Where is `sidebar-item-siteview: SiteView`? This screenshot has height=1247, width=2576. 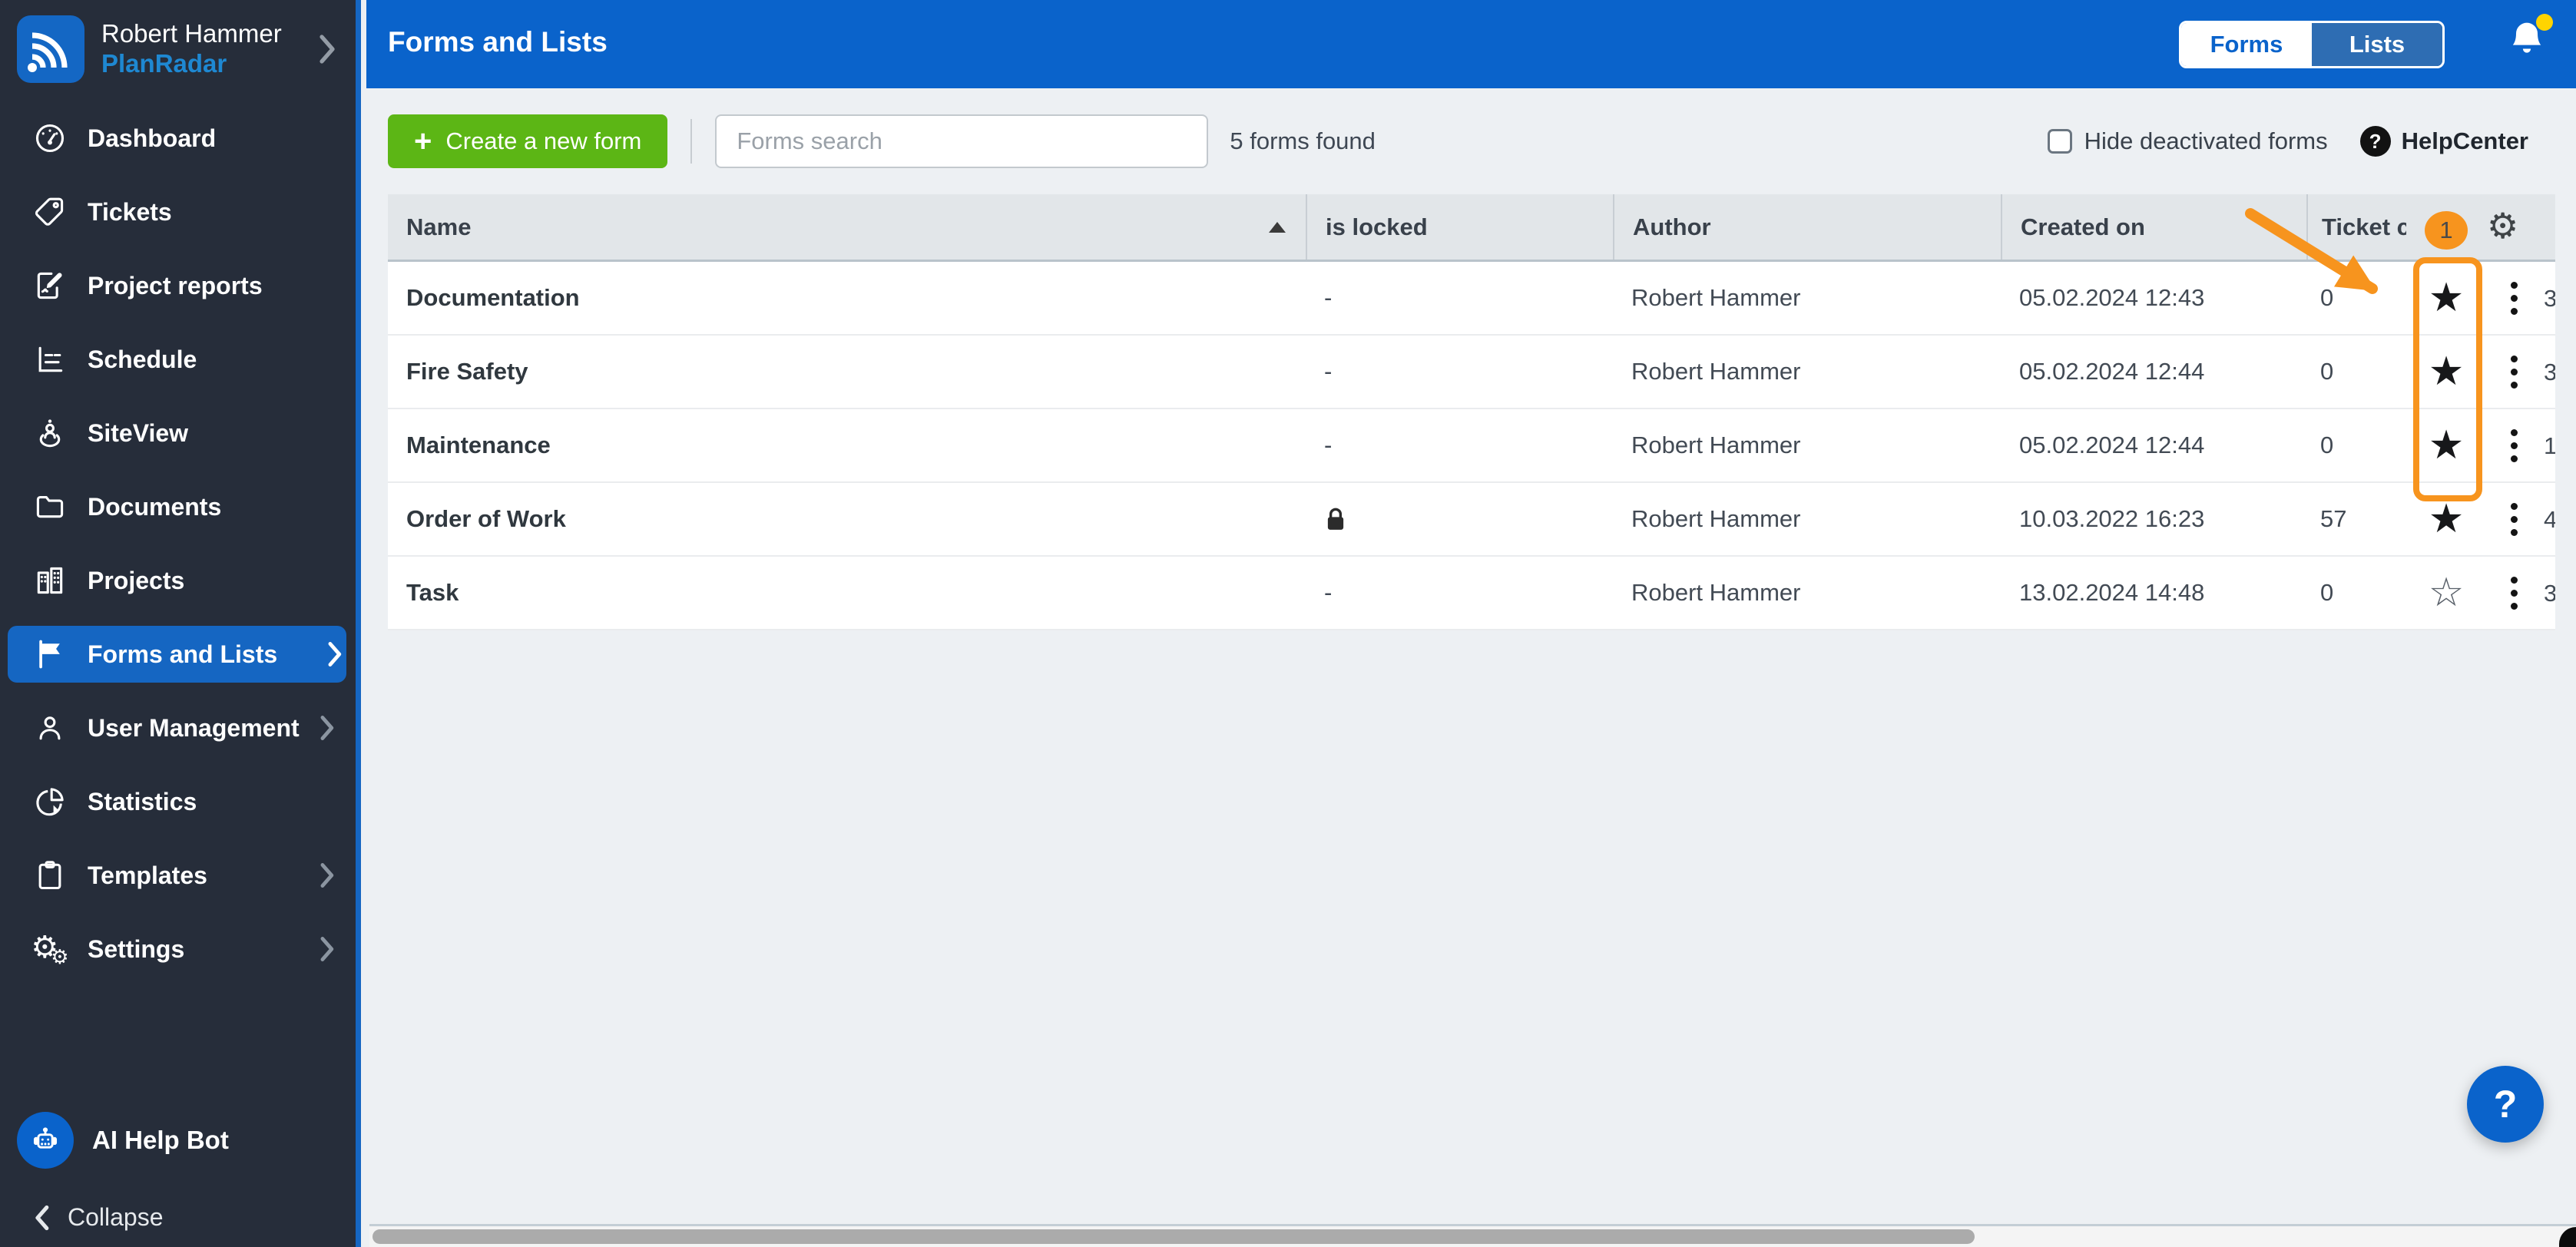 sidebar-item-siteview: SiteView is located at coordinates (178, 433).